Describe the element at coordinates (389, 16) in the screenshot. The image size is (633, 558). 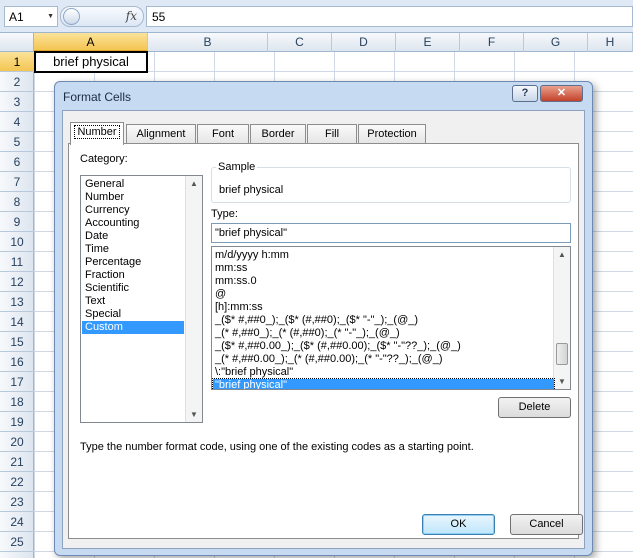
I see `formula-input: 55` at that location.